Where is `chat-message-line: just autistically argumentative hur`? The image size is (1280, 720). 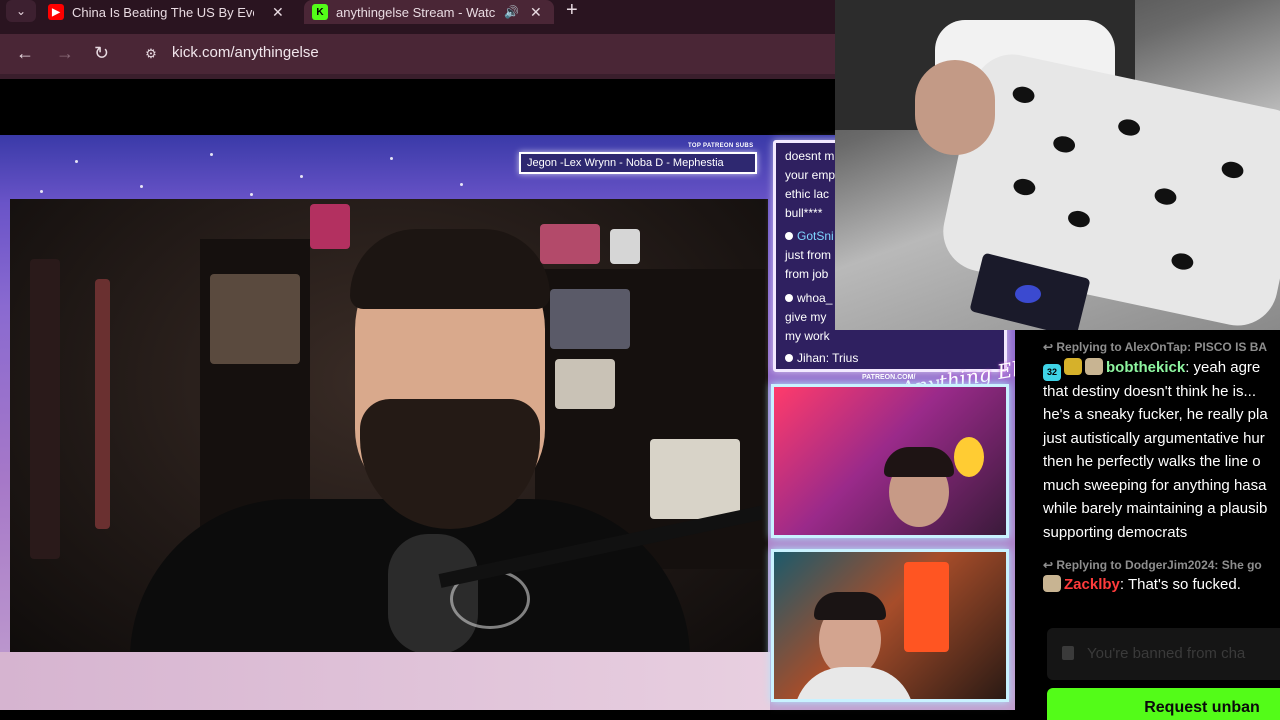
chat-message-line: just autistically argumentative hur is located at coordinates (1154, 438).